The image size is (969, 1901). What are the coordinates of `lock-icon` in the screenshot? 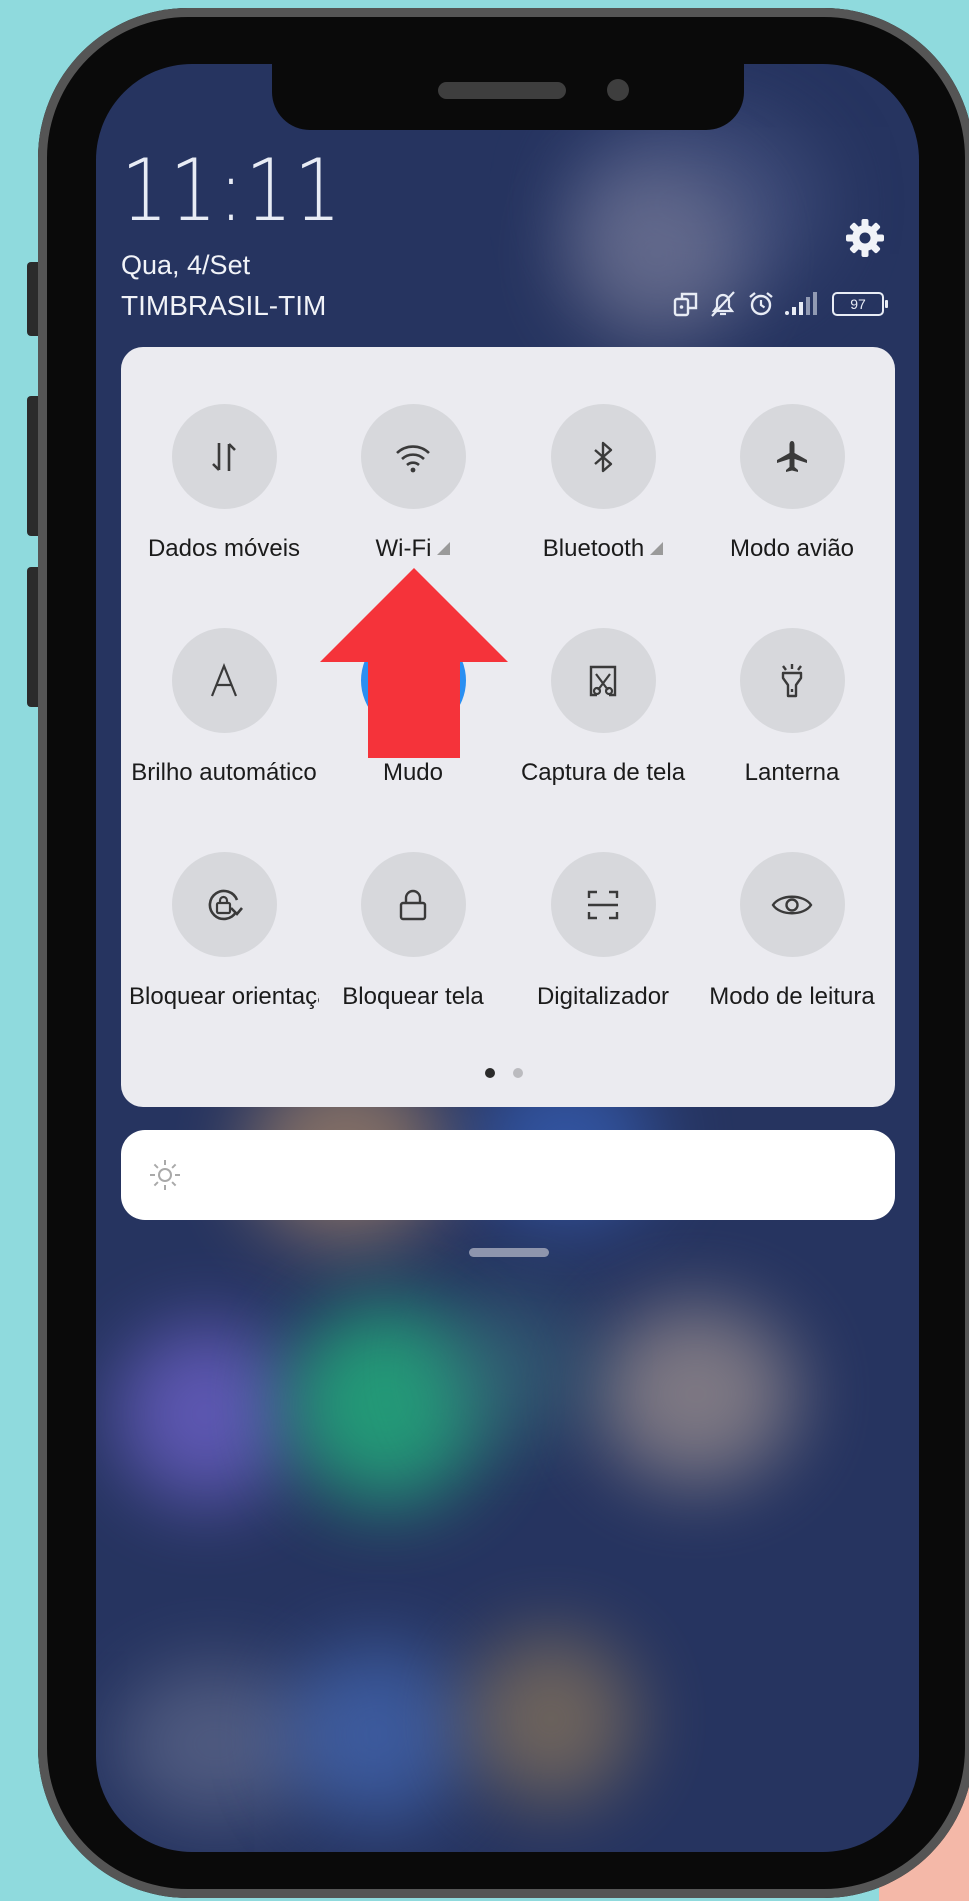 It's located at (413, 904).